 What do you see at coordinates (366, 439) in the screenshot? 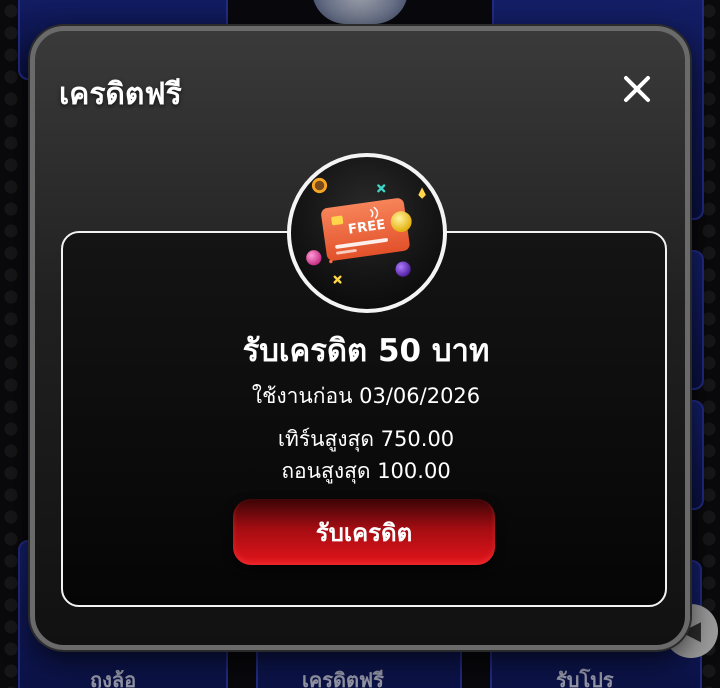
I see `offer-max-turnover: เทิร์นสูงสุด 750.00` at bounding box center [366, 439].